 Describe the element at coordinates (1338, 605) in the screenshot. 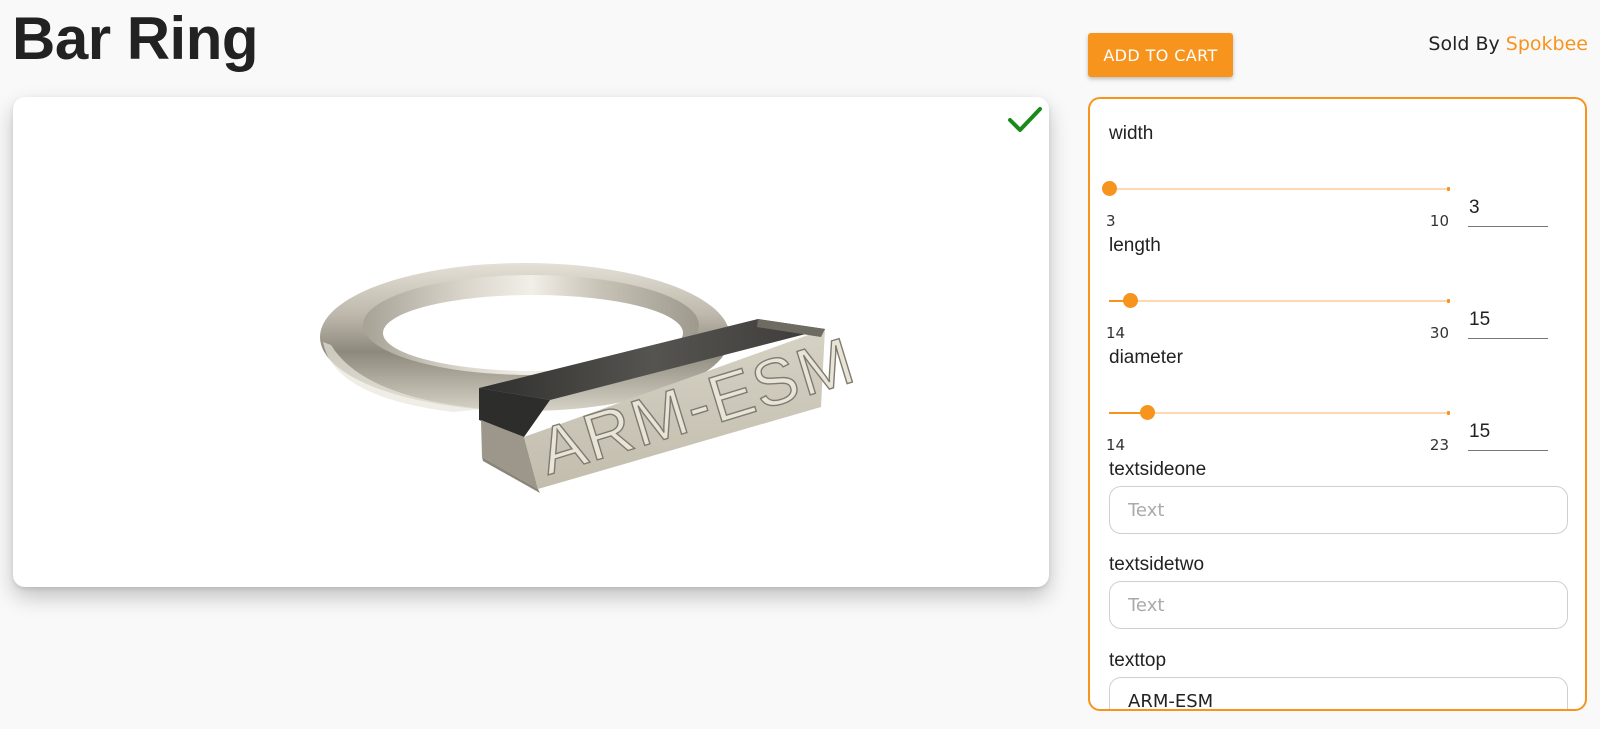

I see `textsidetwo-input` at that location.